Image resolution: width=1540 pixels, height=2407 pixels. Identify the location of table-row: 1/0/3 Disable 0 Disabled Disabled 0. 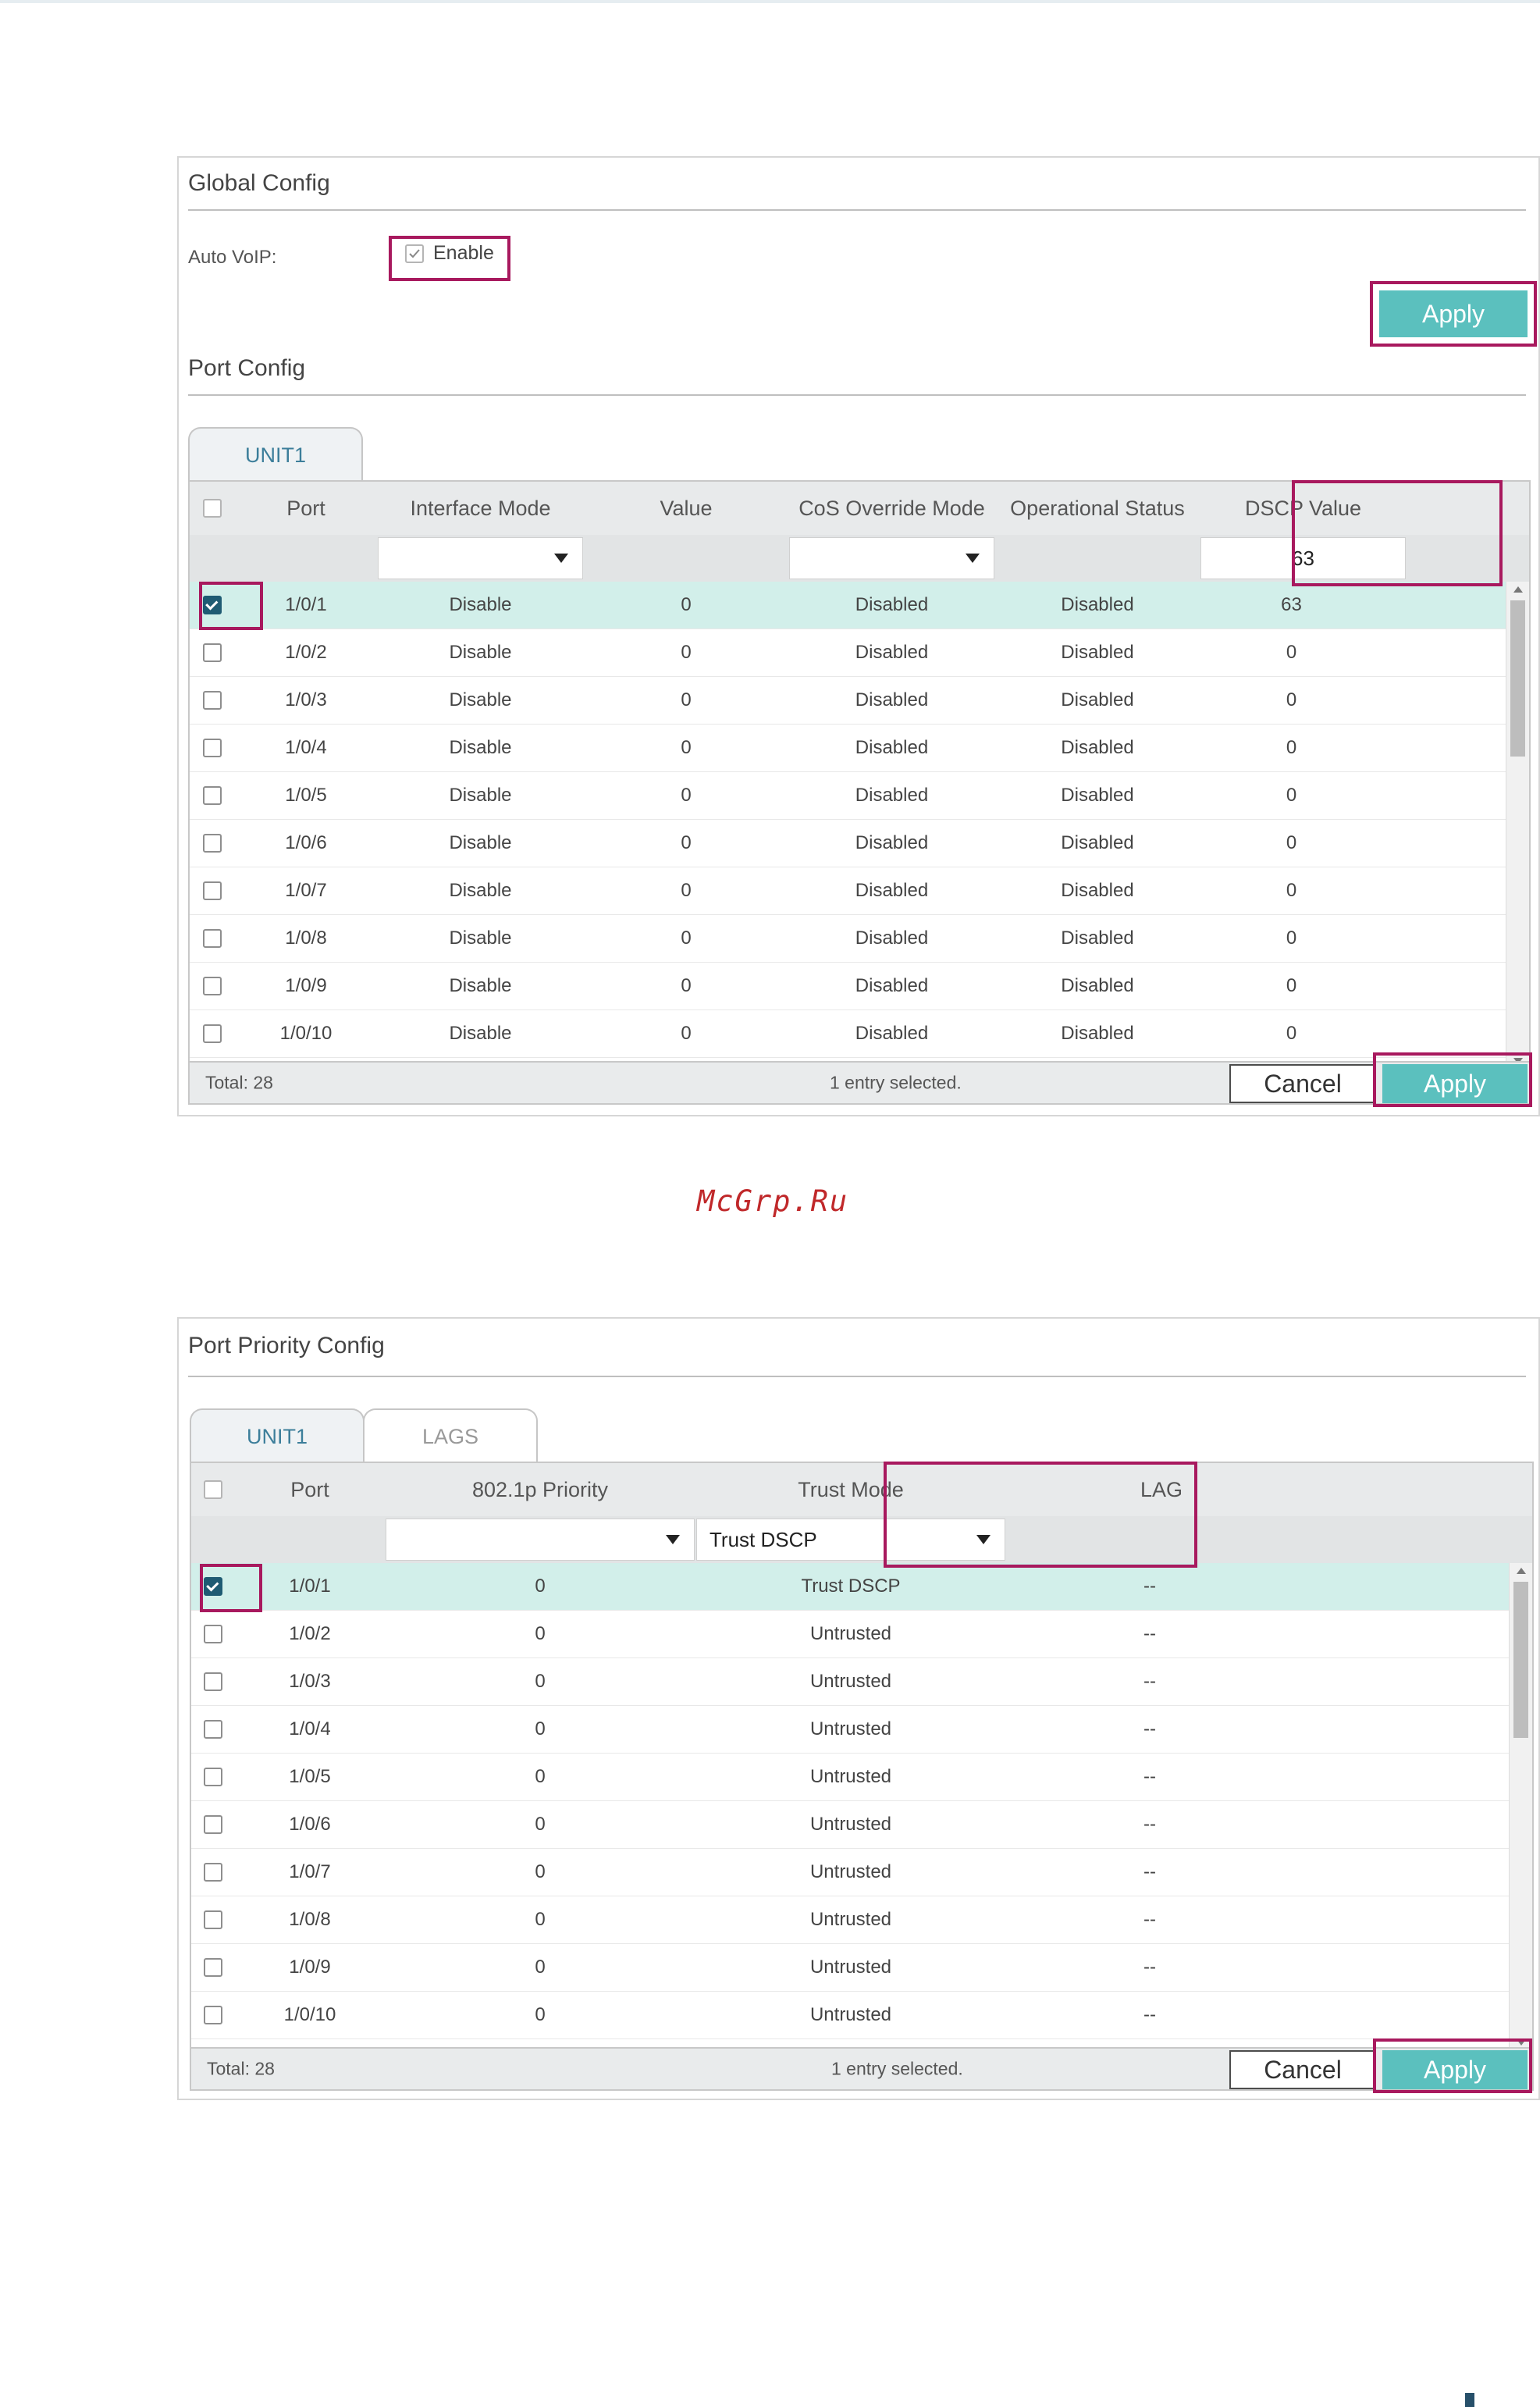
(848, 701).